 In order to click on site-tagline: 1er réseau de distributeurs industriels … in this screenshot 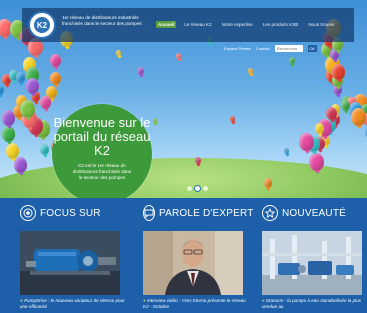, I will do `click(102, 20)`.